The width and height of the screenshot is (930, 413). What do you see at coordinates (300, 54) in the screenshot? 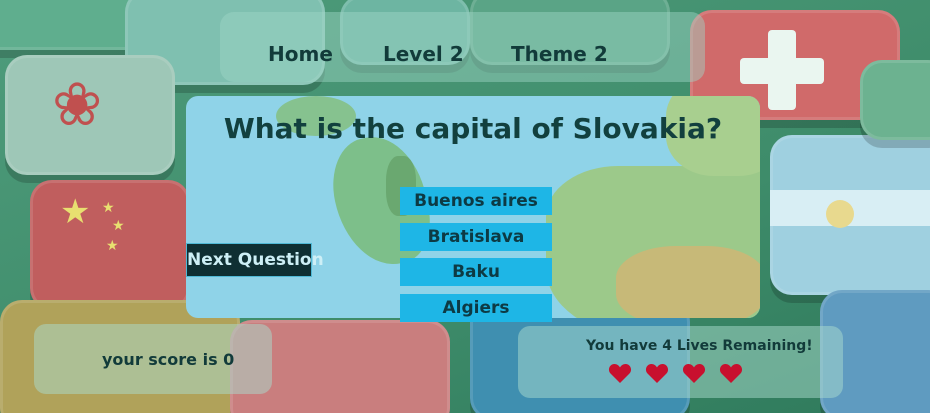
I see `nav-home-link: Home` at bounding box center [300, 54].